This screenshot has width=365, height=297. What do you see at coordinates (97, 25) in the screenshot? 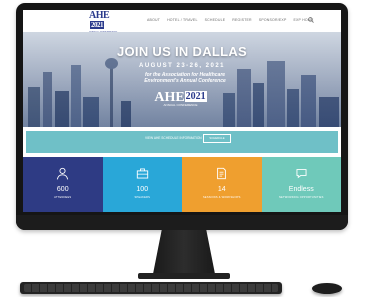
I see `logo-year: 2021` at bounding box center [97, 25].